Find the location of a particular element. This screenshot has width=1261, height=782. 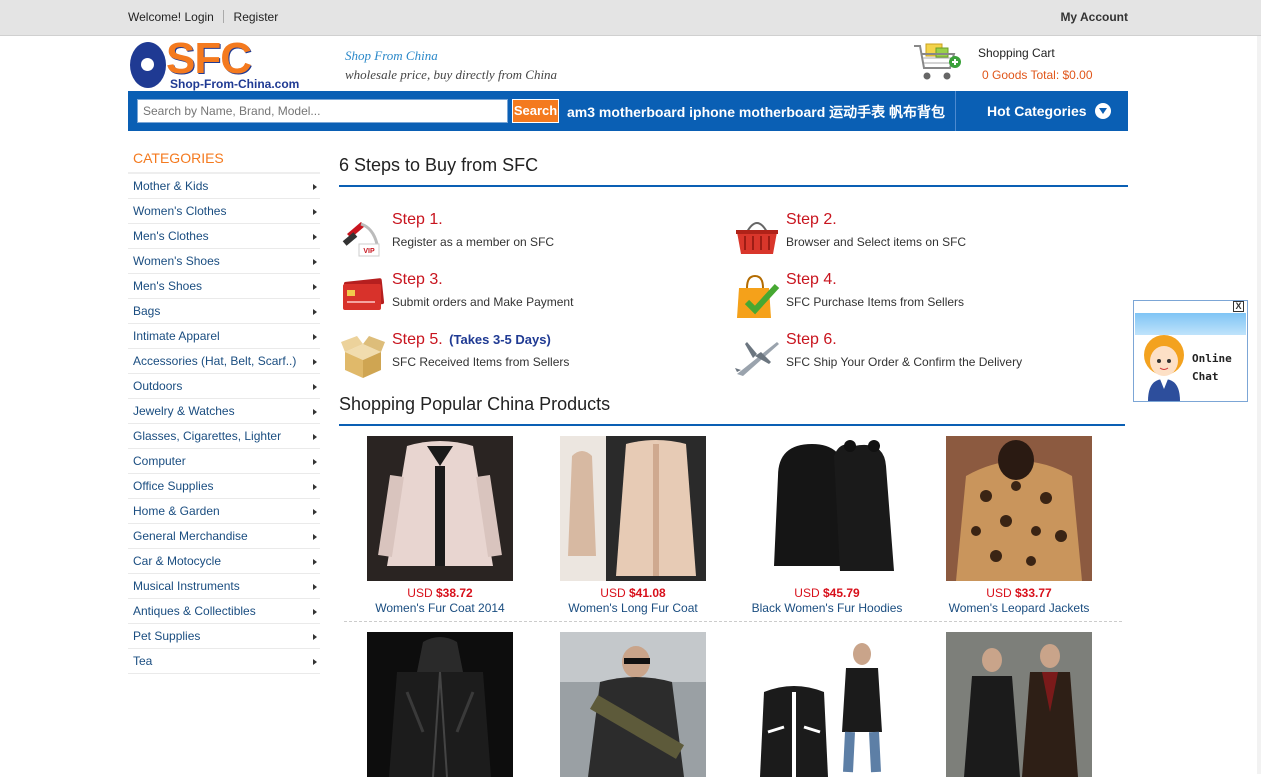

product-card: USD $33.77 Women's Leopard Jackets is located at coordinates (1019, 525).